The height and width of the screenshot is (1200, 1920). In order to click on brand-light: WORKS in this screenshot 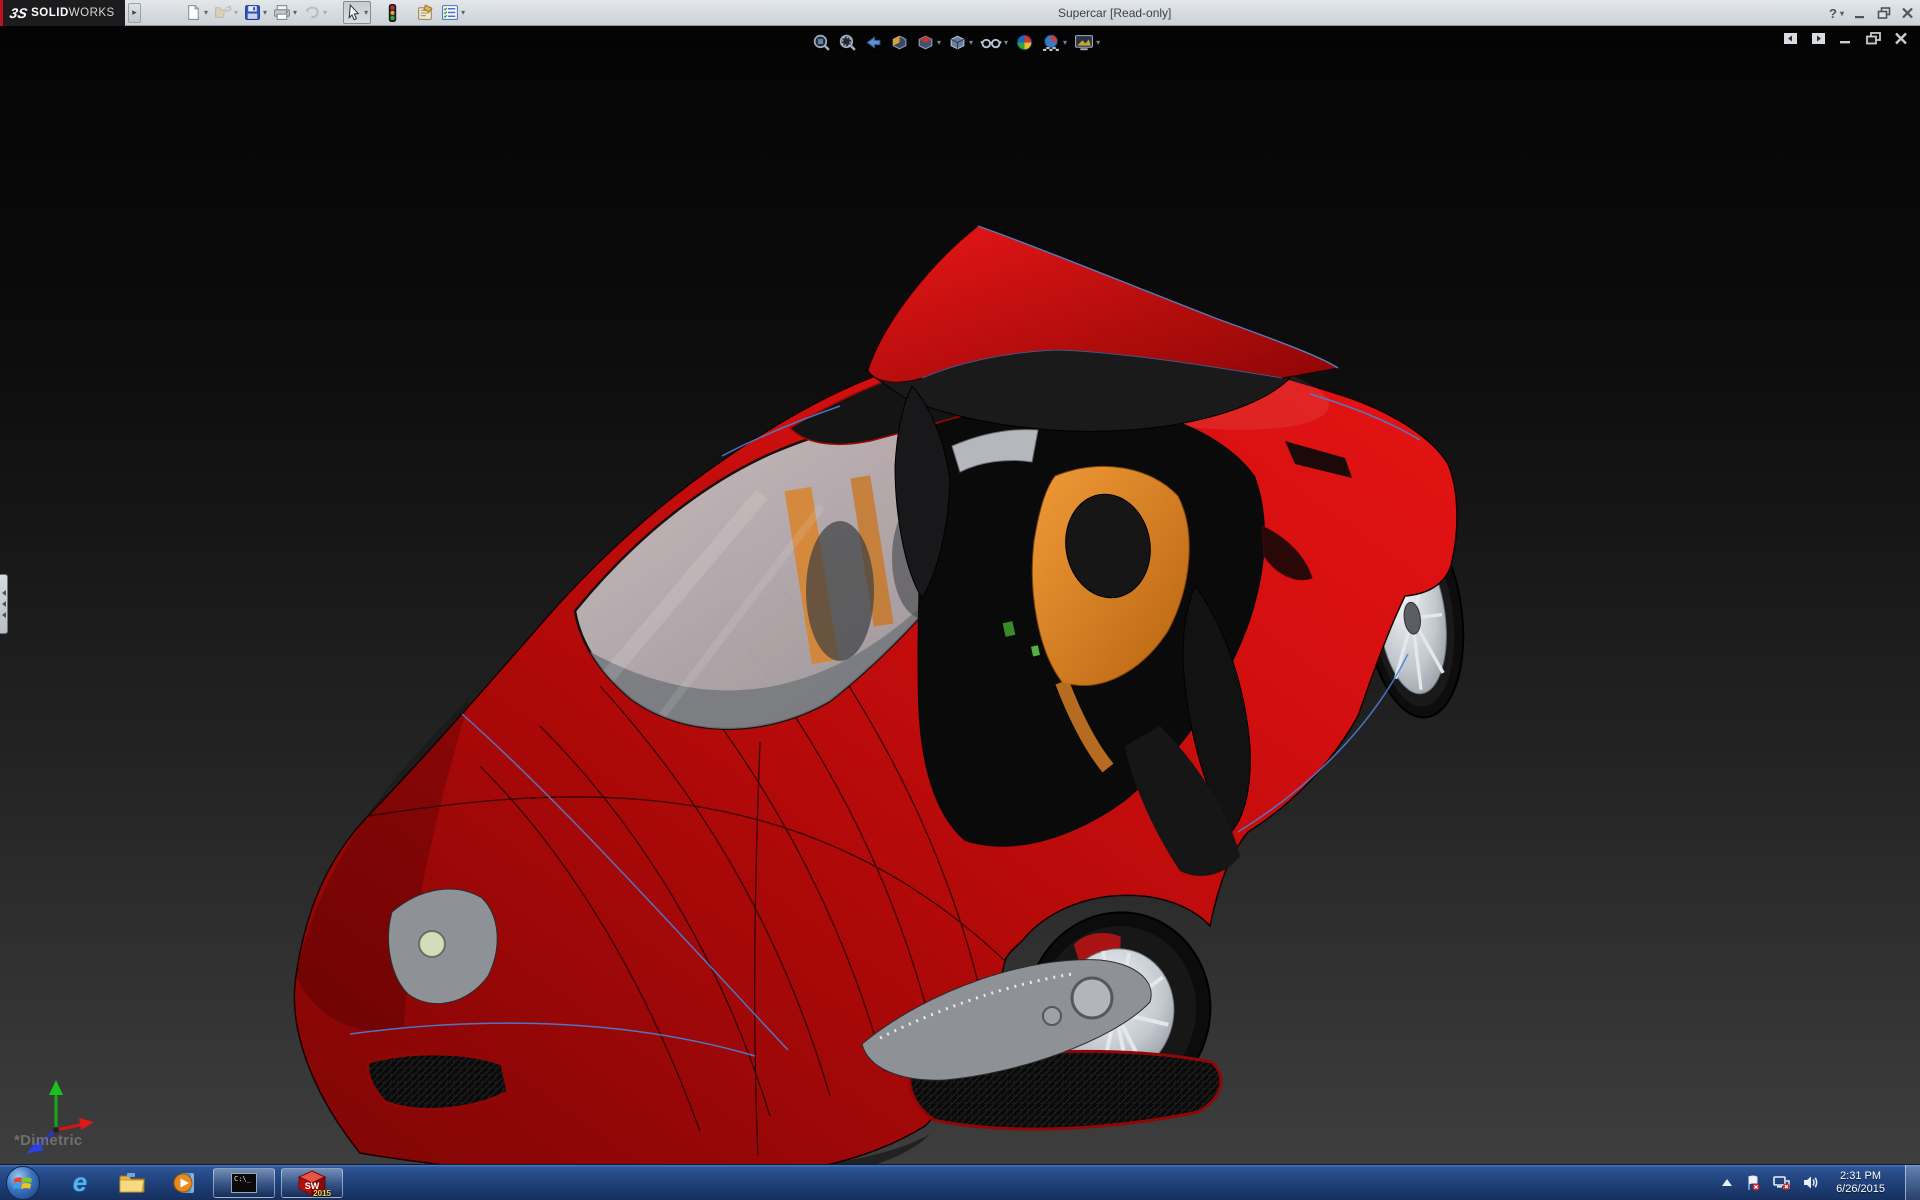, I will do `click(91, 12)`.